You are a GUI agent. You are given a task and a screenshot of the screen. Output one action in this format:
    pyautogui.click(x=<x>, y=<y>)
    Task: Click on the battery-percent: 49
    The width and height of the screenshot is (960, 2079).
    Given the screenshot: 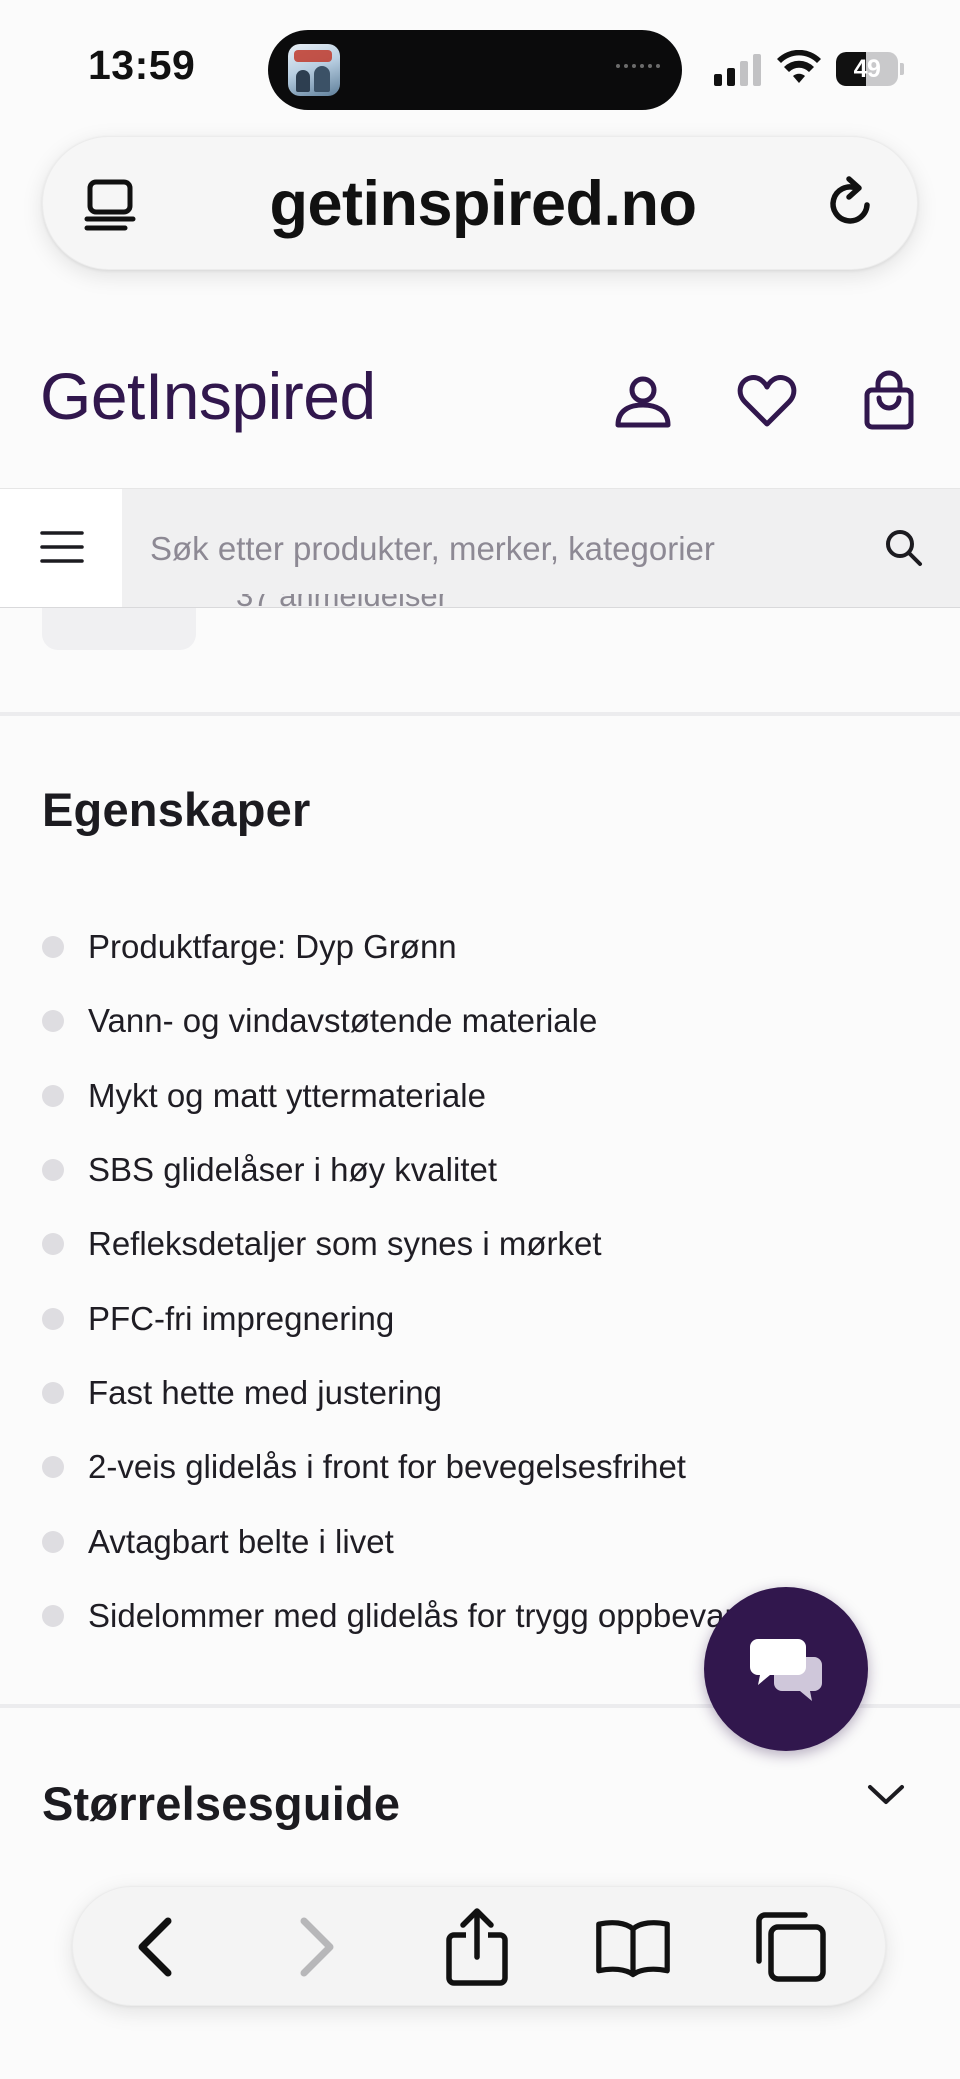 What is the action you would take?
    pyautogui.click(x=867, y=69)
    